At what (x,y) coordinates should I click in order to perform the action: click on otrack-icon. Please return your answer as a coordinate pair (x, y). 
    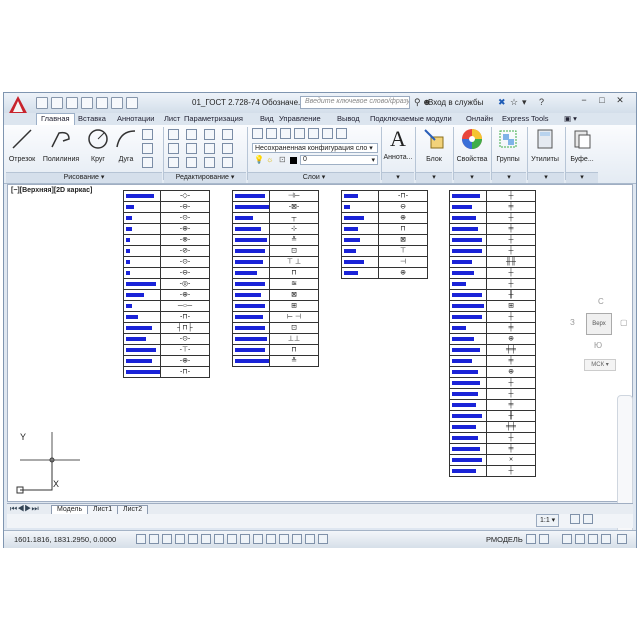
    Looking at the image, I should click on (232, 539).